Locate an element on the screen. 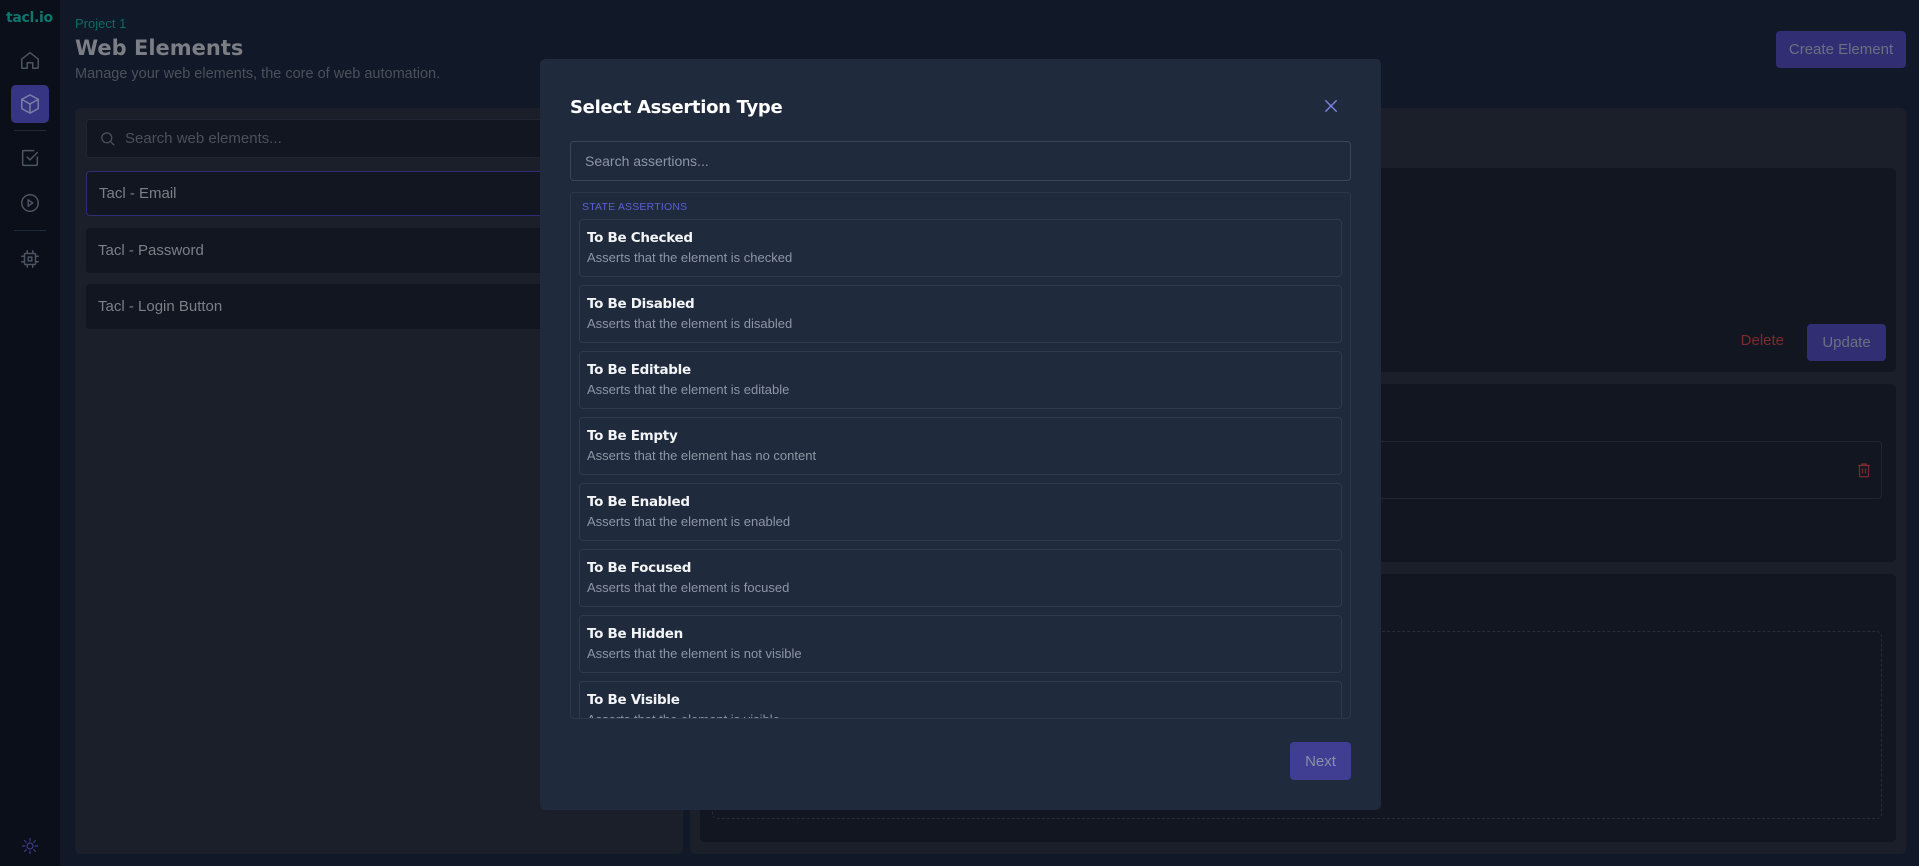 This screenshot has height=866, width=1919. delete-button: Delete is located at coordinates (1762, 340).